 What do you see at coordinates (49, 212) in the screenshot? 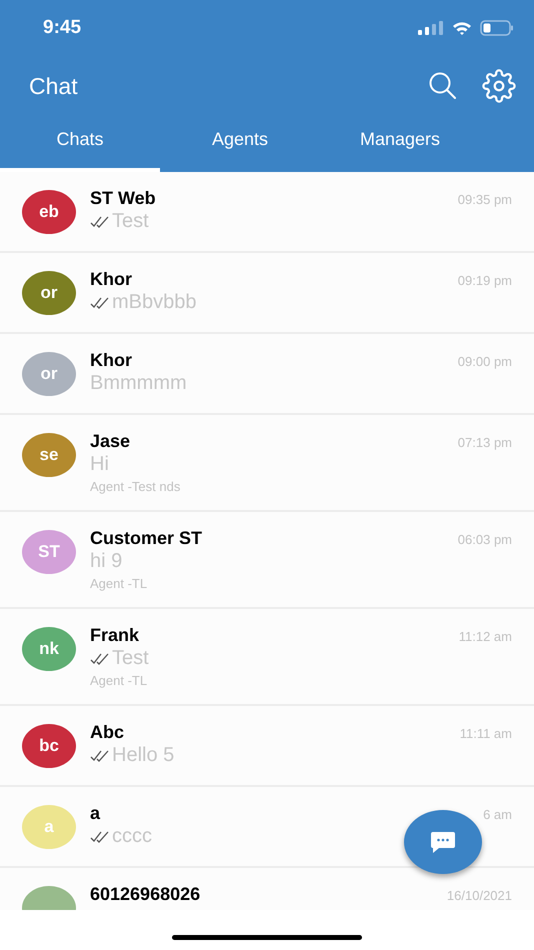
I see `avatar: eb` at bounding box center [49, 212].